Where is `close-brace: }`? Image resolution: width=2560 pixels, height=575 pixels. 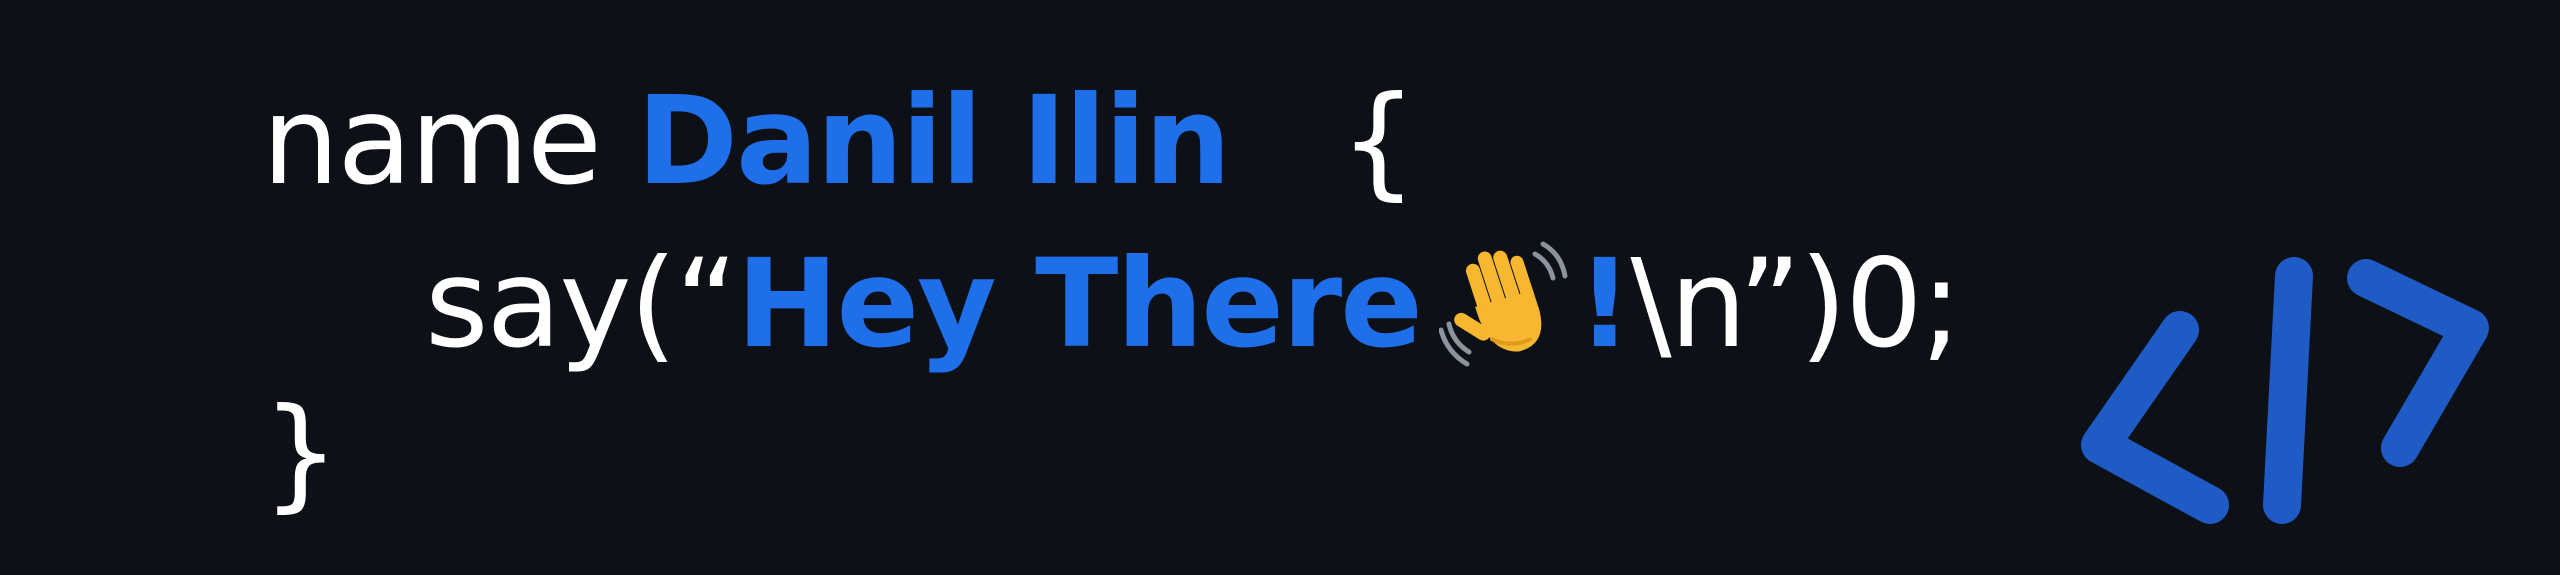 close-brace: } is located at coordinates (301, 453).